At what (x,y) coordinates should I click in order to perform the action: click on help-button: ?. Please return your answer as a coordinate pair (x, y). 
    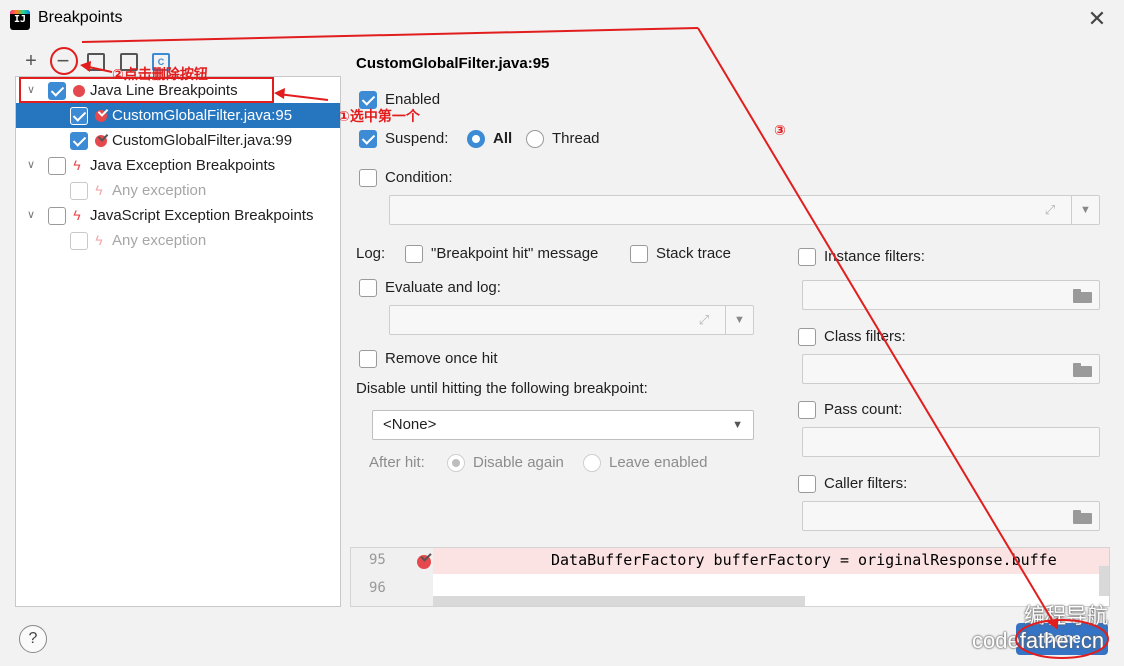
    Looking at the image, I should click on (33, 639).